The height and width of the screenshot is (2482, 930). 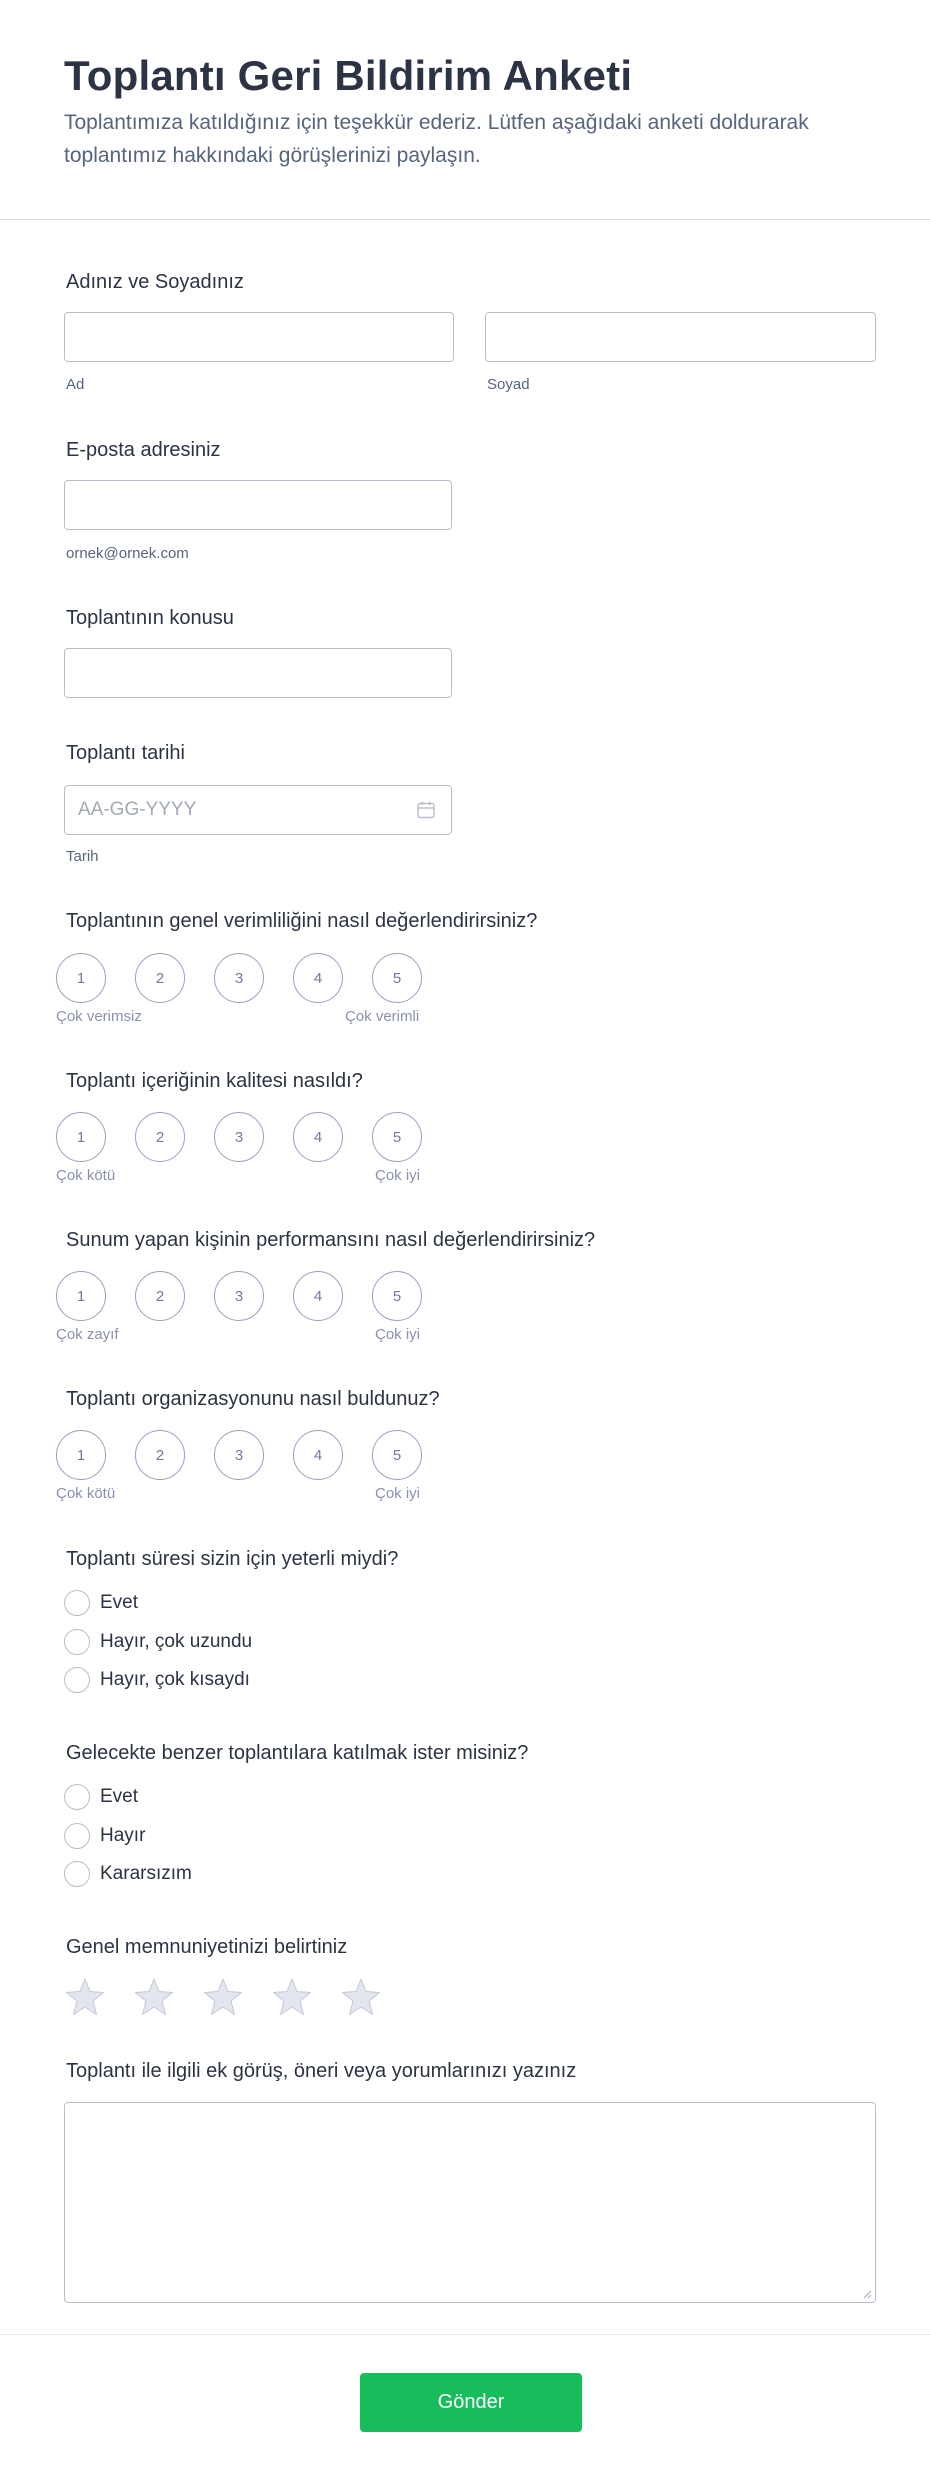 What do you see at coordinates (680, 337) in the screenshot?
I see `last-name-input` at bounding box center [680, 337].